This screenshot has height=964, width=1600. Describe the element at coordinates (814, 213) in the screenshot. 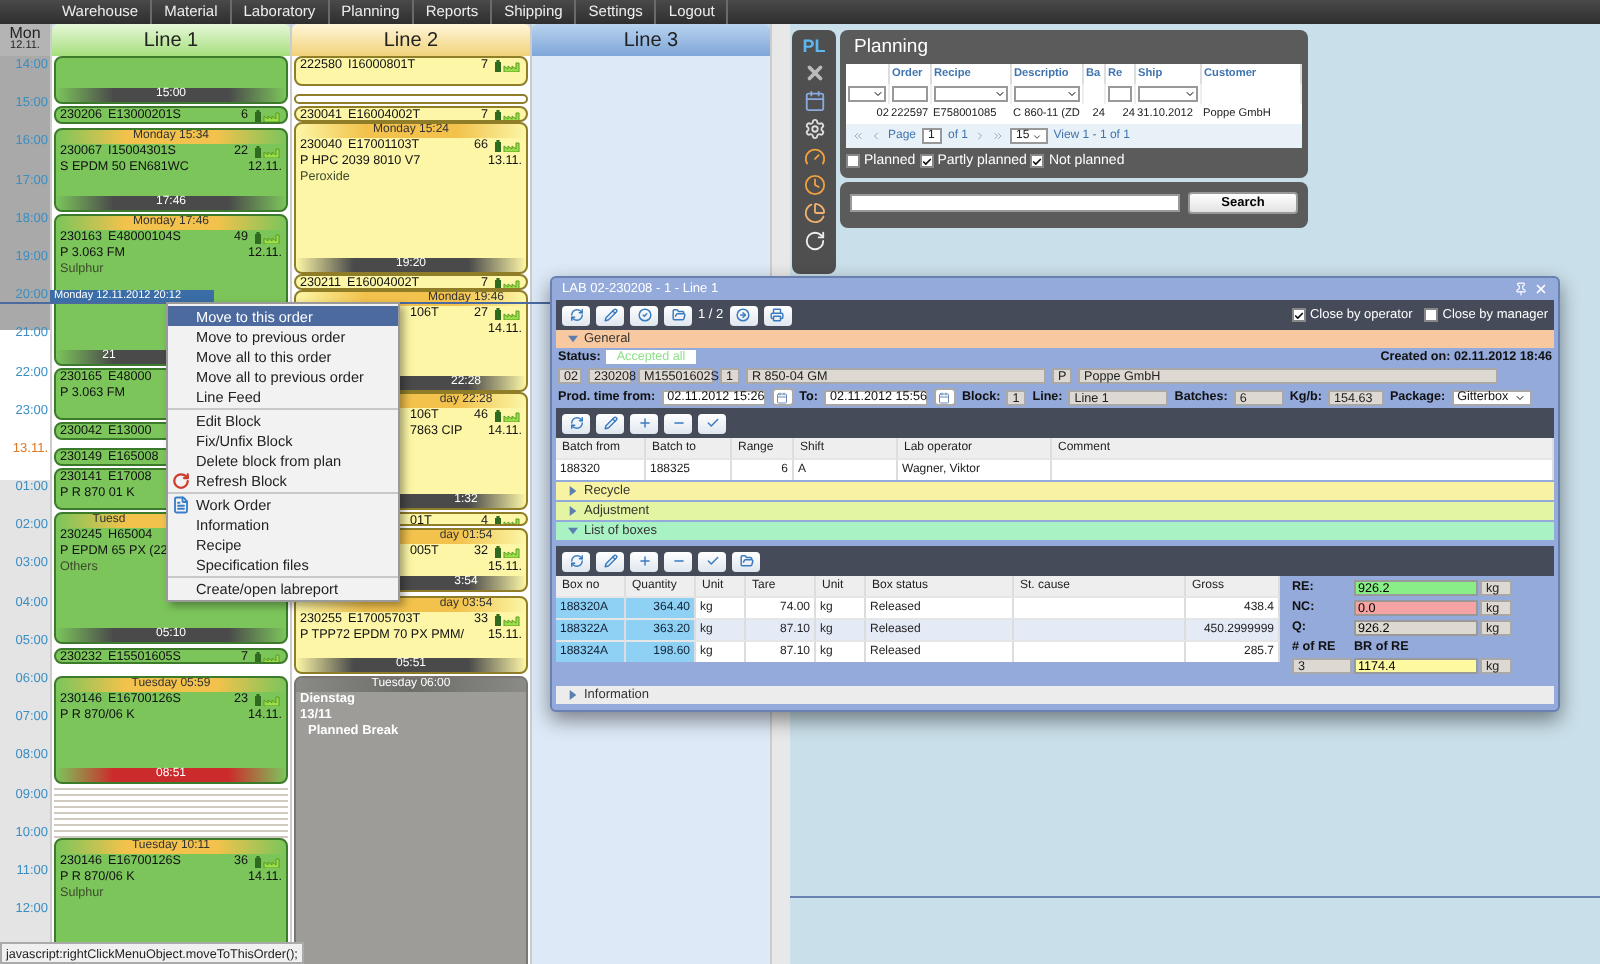

I see `pie-chart-icon` at that location.